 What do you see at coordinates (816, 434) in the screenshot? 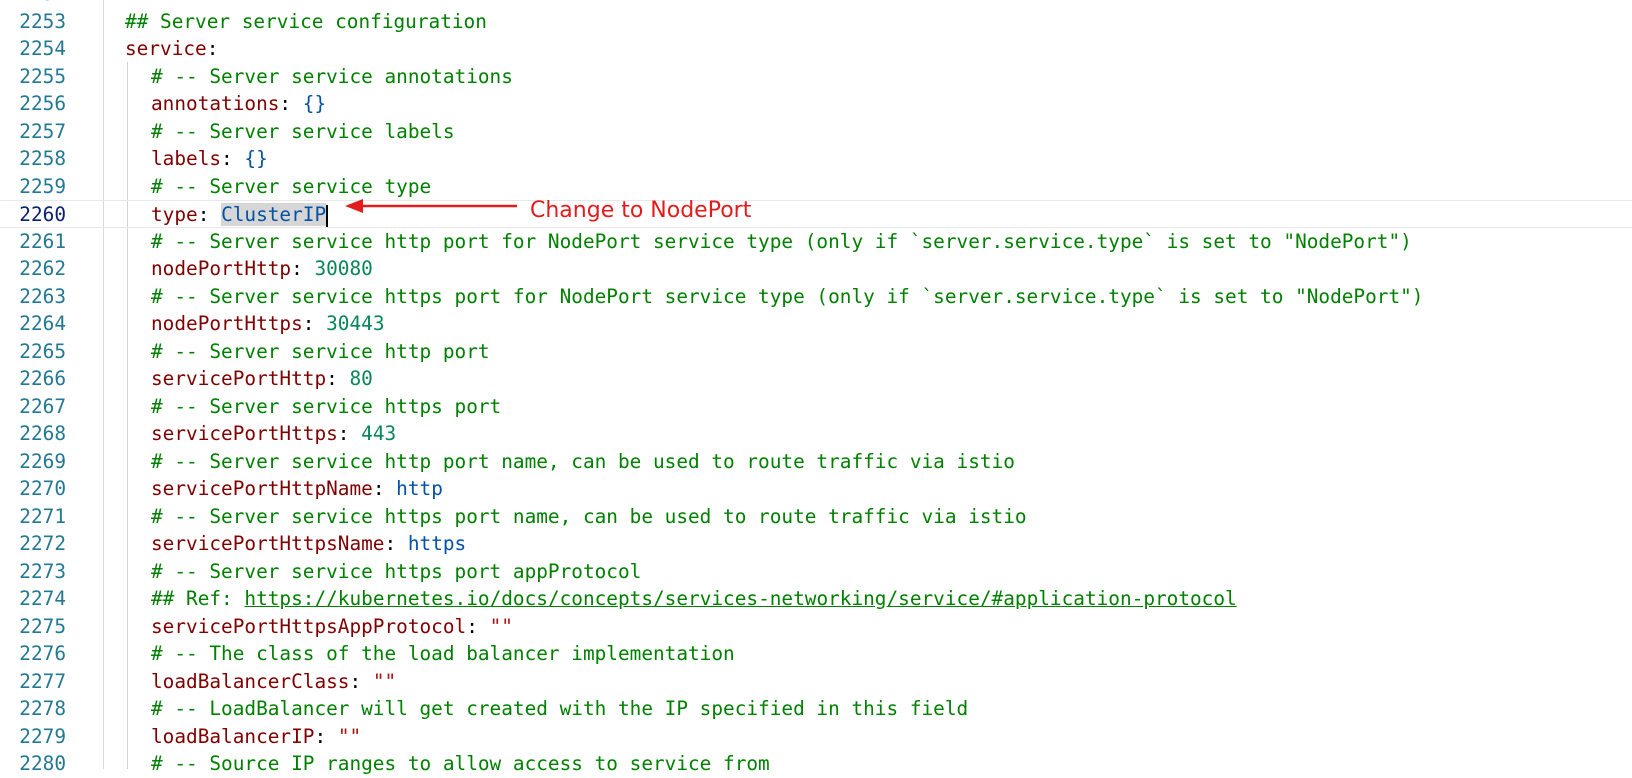
I see `code-line: 2268 servicePortHttps: 443` at bounding box center [816, 434].